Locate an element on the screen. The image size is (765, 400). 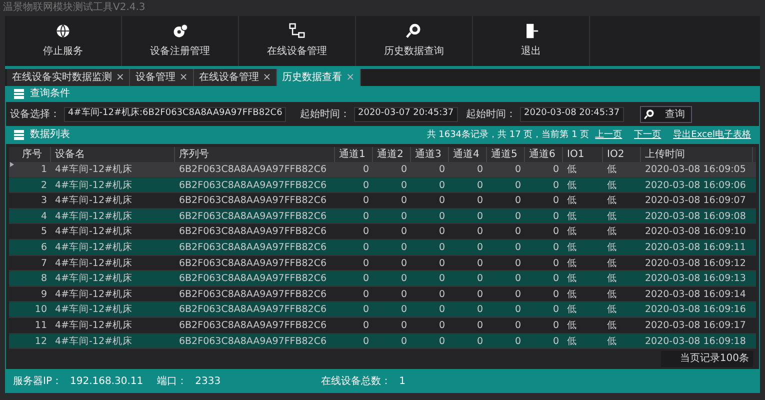
table-row: 6 4#车间-12#机床 6B2F063C8A8AA9A97FFB82C6 0 0 0 0 0 0 低 低 2020-03-08 16:09:11 is located at coordinates (382, 248).